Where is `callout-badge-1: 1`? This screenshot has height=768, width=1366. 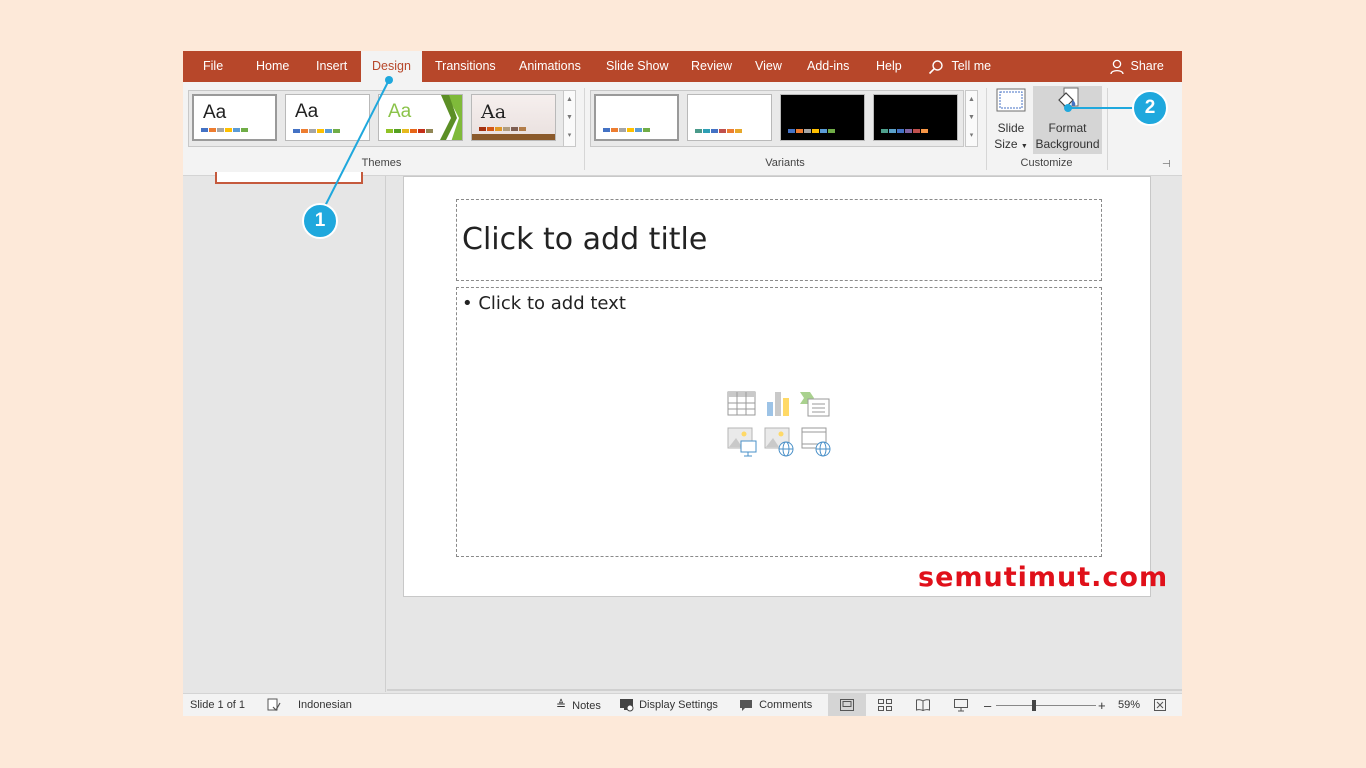 callout-badge-1: 1 is located at coordinates (320, 221).